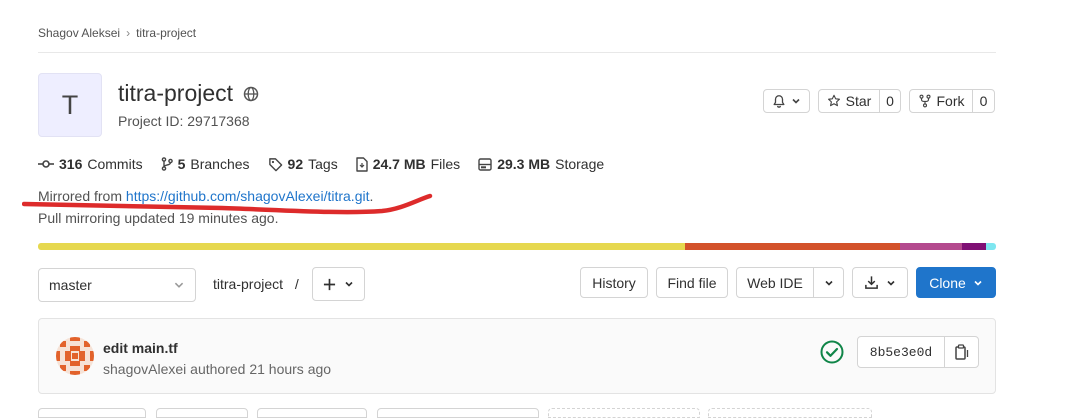 The width and height of the screenshot is (1089, 418). I want to click on stat-storage: 29.3 MB Storage, so click(541, 164).